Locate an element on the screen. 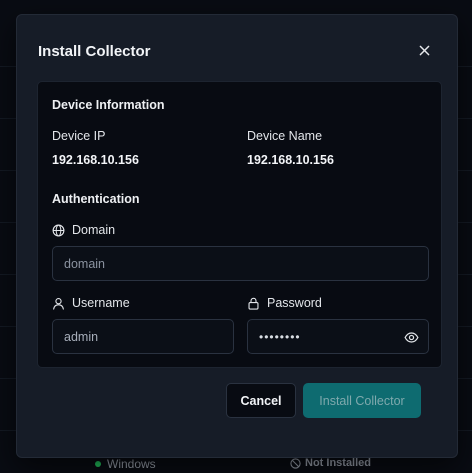  password-masked-value: •••••••• is located at coordinates (280, 336).